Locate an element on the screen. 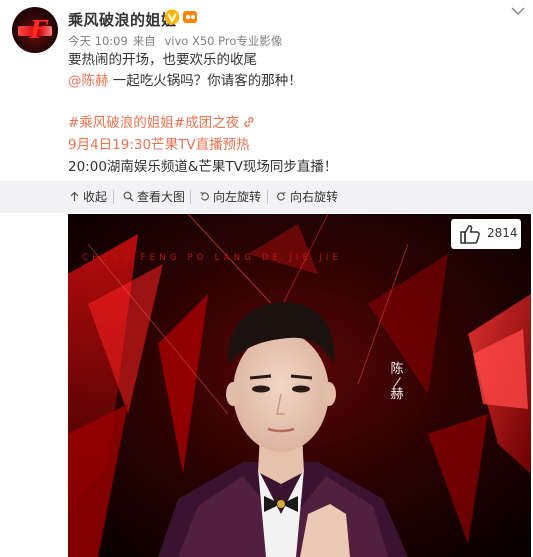  rotate-right-button: 向右旋转 is located at coordinates (307, 197).